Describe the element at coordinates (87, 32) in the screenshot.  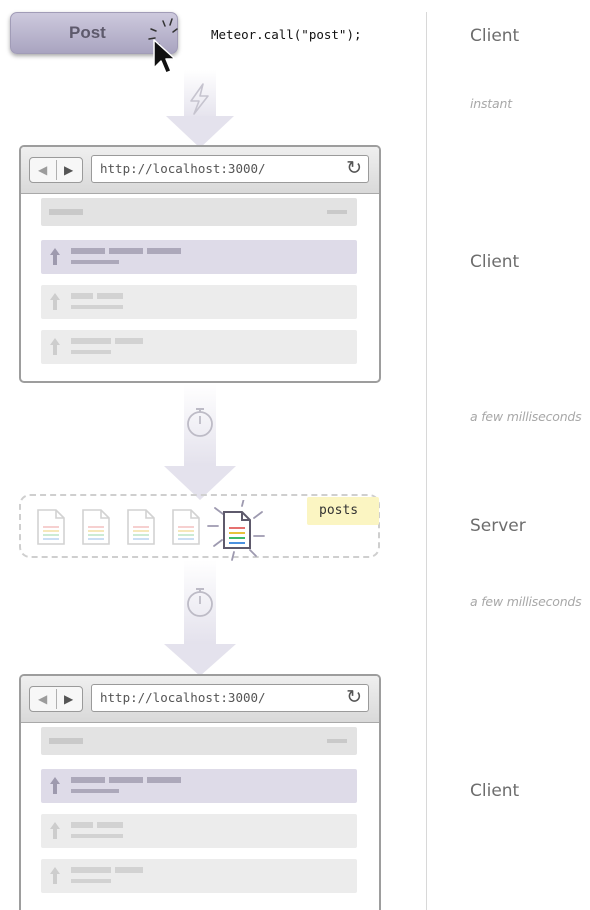
I see `post-button-label: Post` at that location.